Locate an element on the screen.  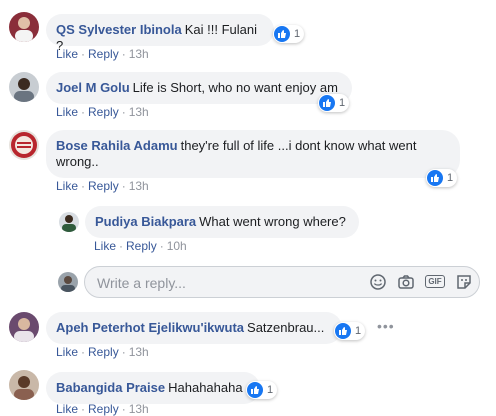
comment-author: Babangida Praise is located at coordinates (110, 387).